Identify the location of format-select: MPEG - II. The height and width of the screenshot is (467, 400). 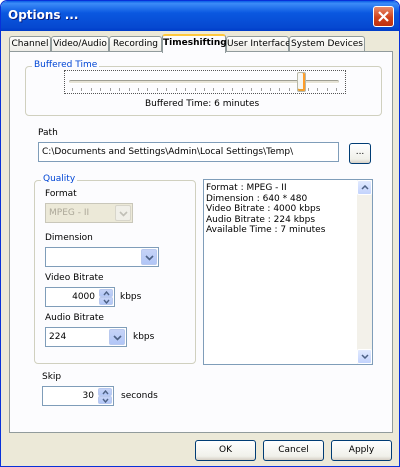
(89, 213).